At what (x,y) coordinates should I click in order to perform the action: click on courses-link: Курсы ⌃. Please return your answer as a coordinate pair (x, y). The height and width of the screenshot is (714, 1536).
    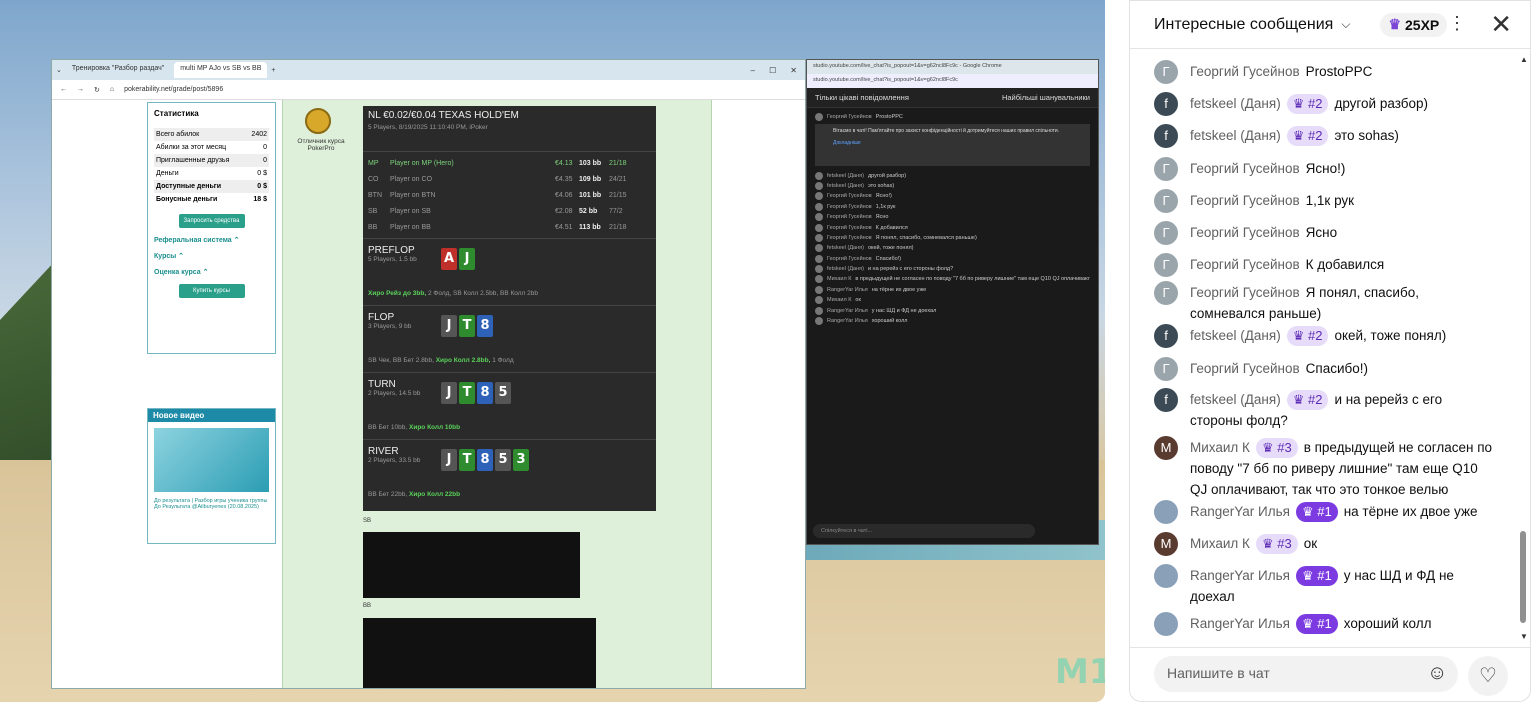
    Looking at the image, I should click on (211, 256).